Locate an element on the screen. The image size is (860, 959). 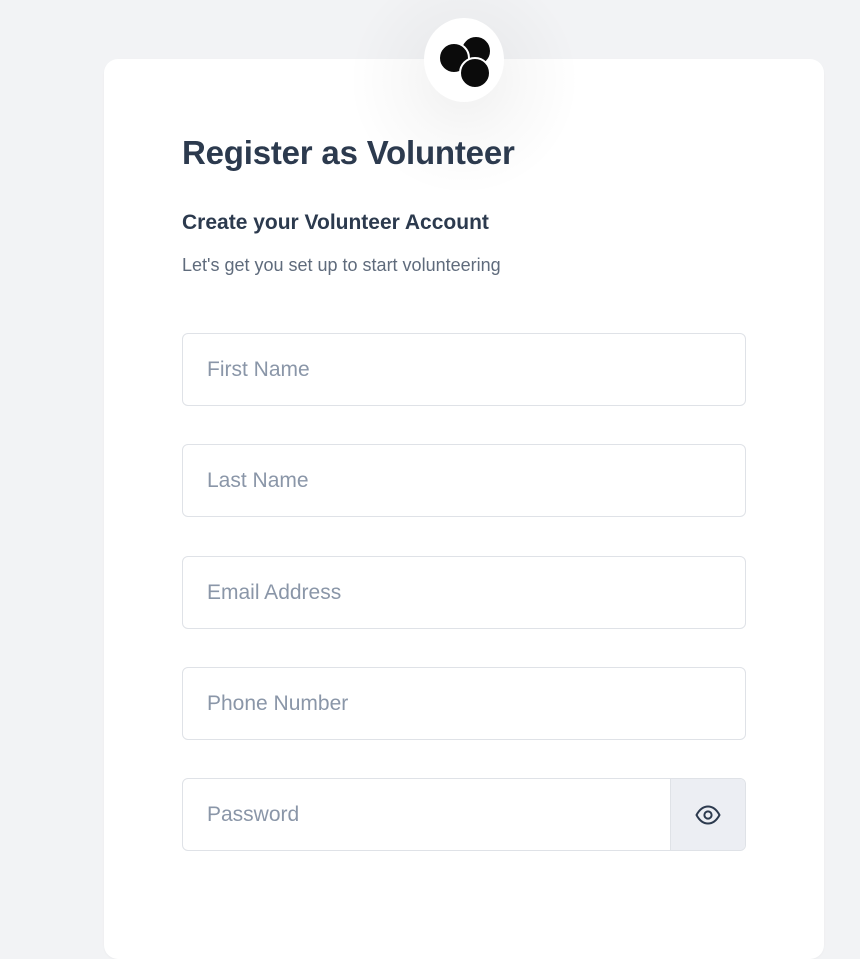
show-password-button is located at coordinates (707, 814).